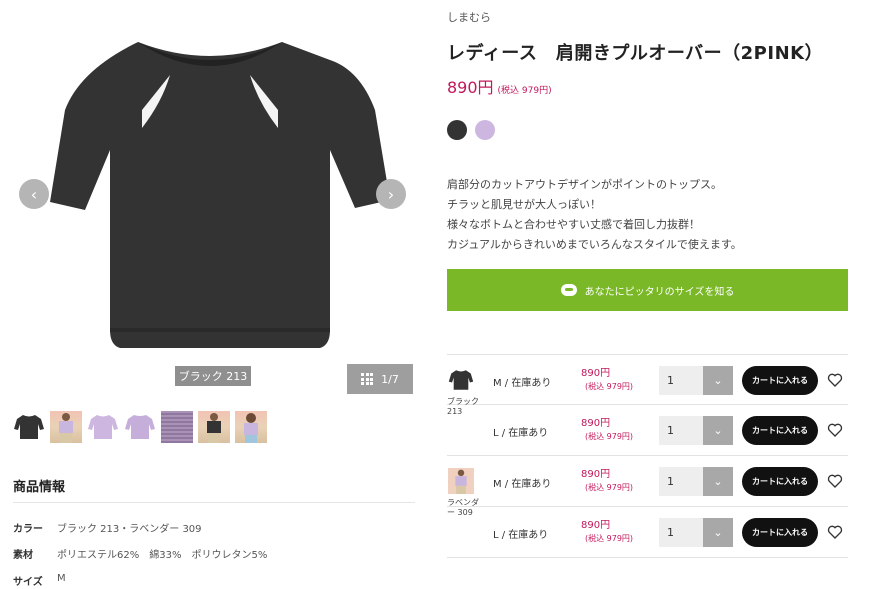 This screenshot has width=870, height=589. Describe the element at coordinates (390, 379) in the screenshot. I see `gallery-counter: 1/7` at that location.